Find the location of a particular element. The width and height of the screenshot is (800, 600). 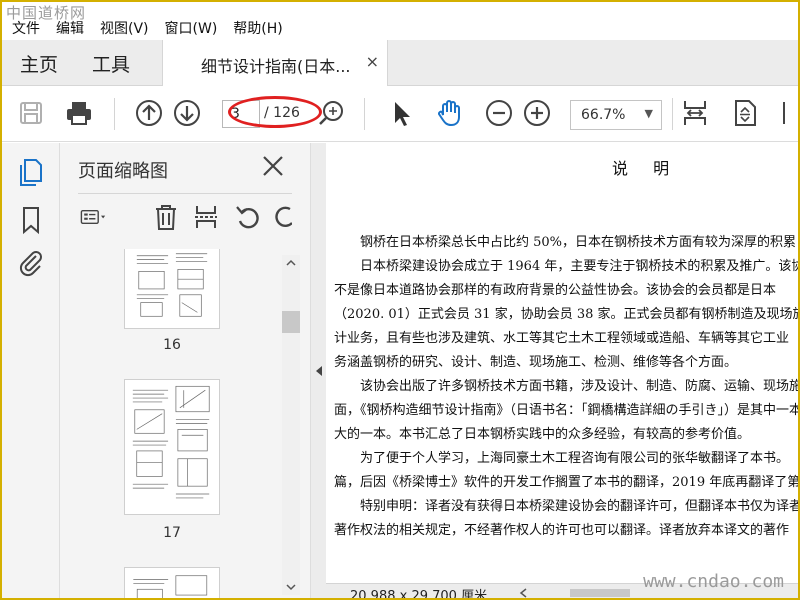

pages-icon is located at coordinates (31, 172).